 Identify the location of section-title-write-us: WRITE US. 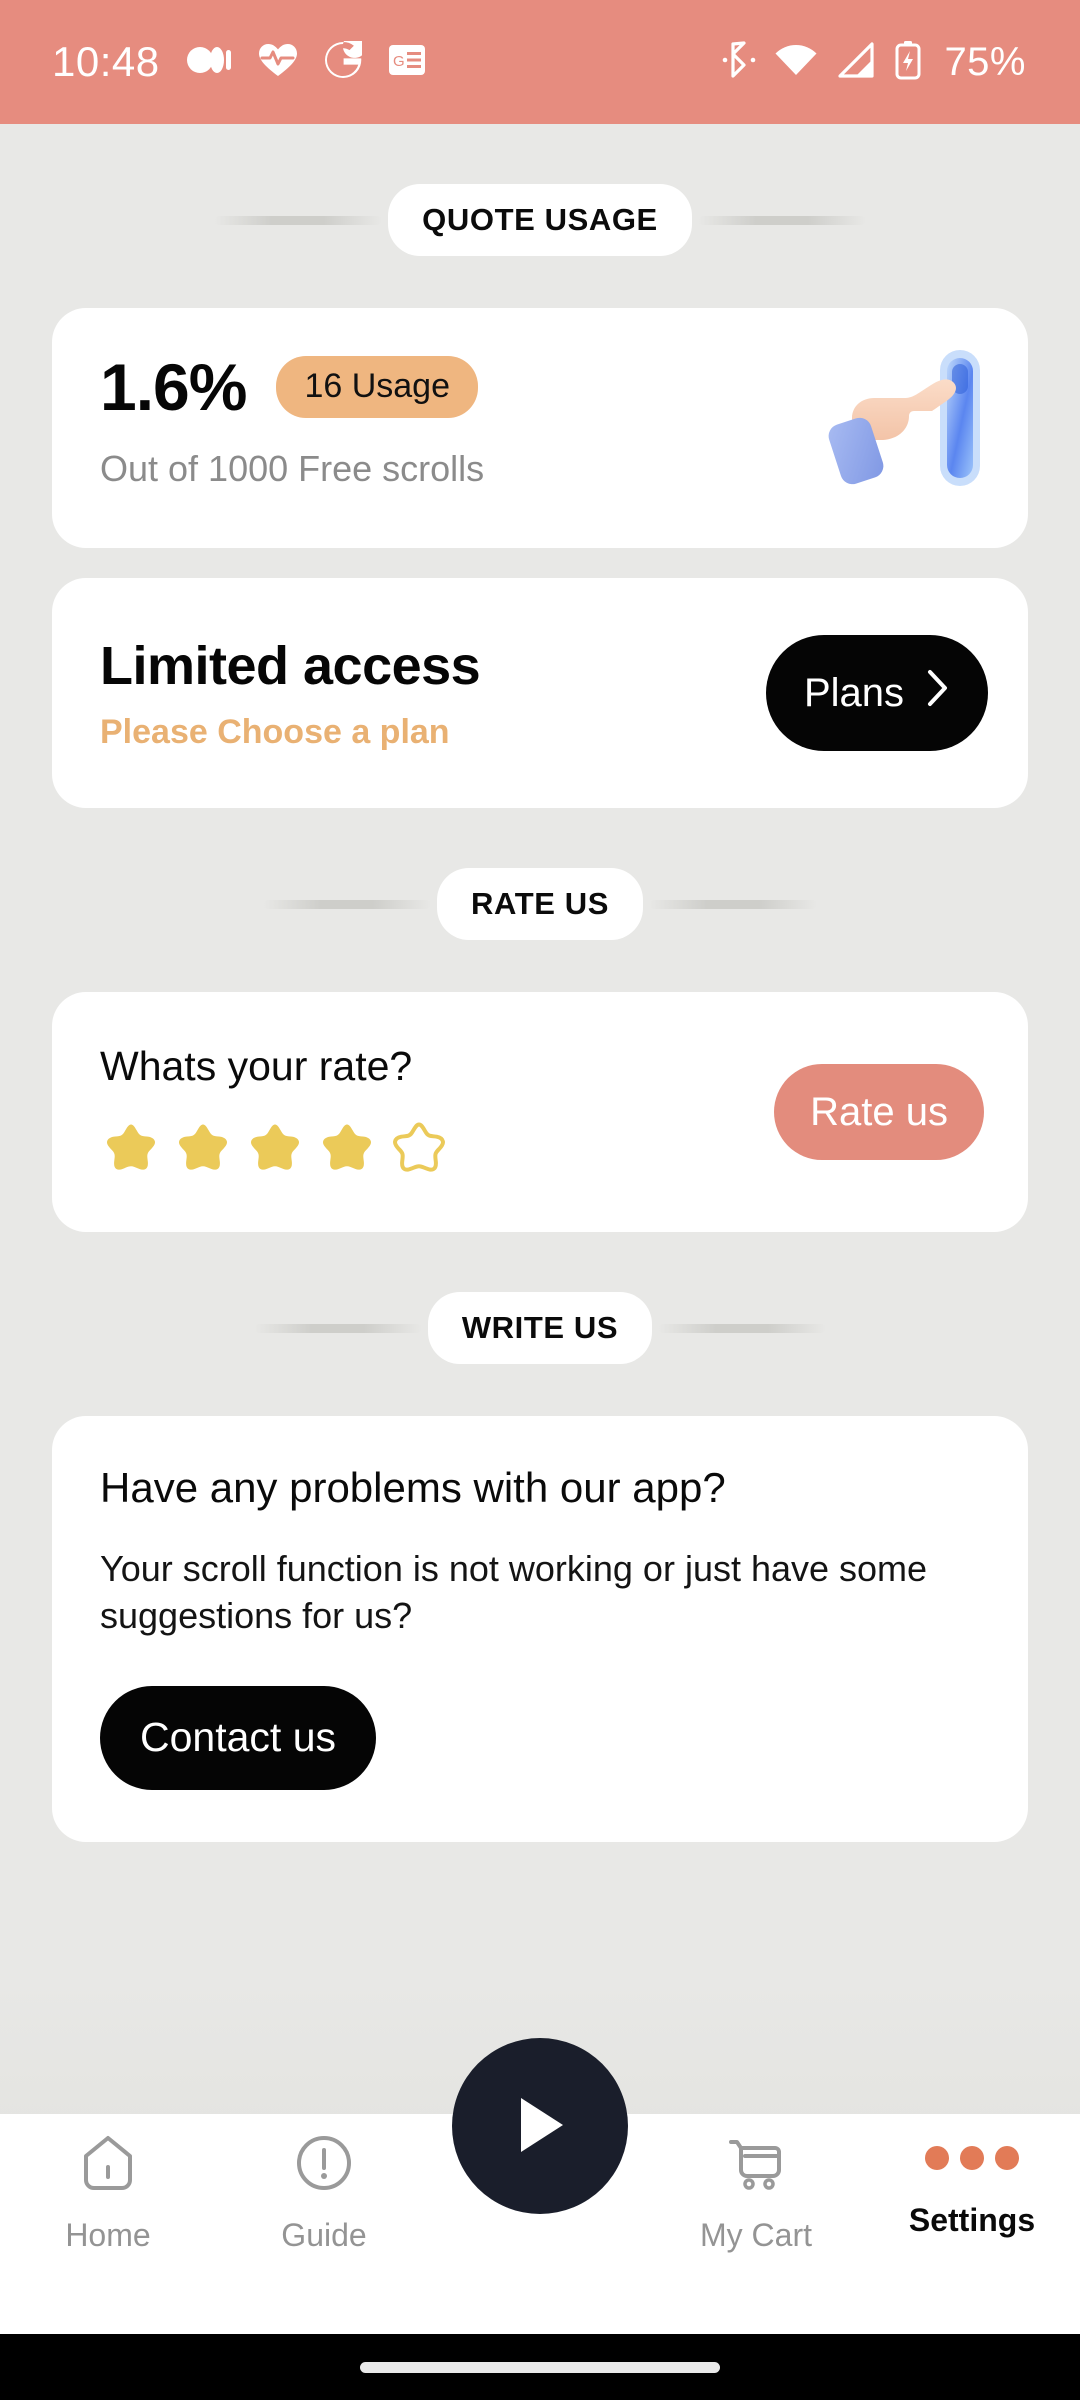
(540, 1328).